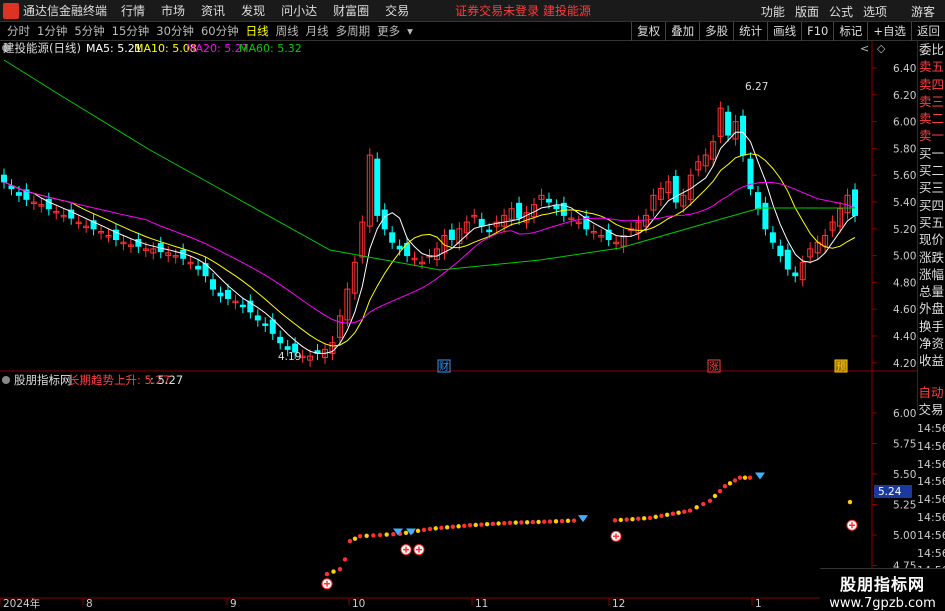 The width and height of the screenshot is (945, 611). What do you see at coordinates (931, 187) in the screenshot?
I see `side-panel-item: 买三` at bounding box center [931, 187].